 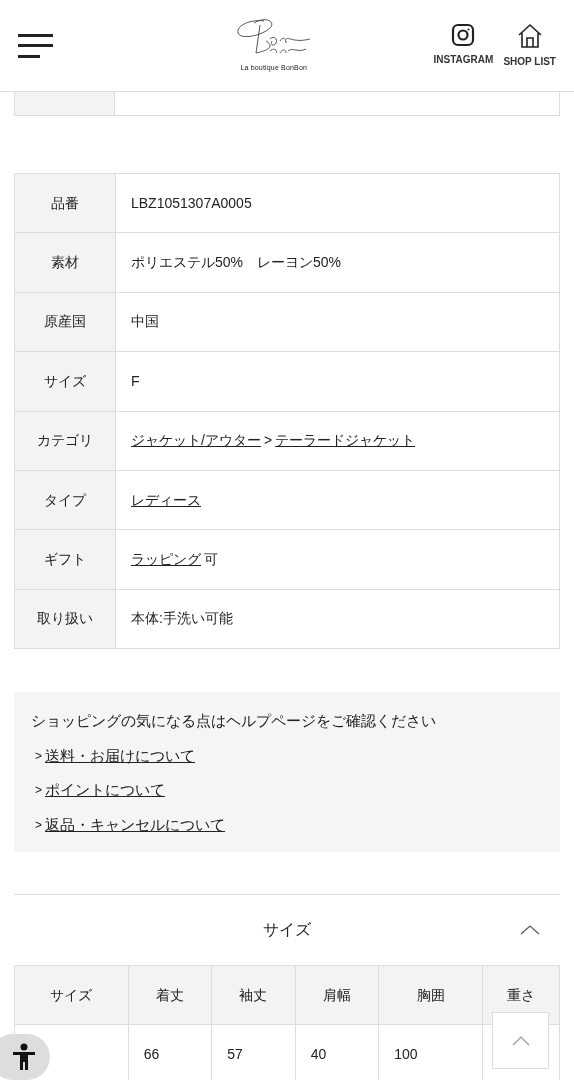 What do you see at coordinates (191, 202) in the screenshot?
I see `value-text: LBZ1051307A0005` at bounding box center [191, 202].